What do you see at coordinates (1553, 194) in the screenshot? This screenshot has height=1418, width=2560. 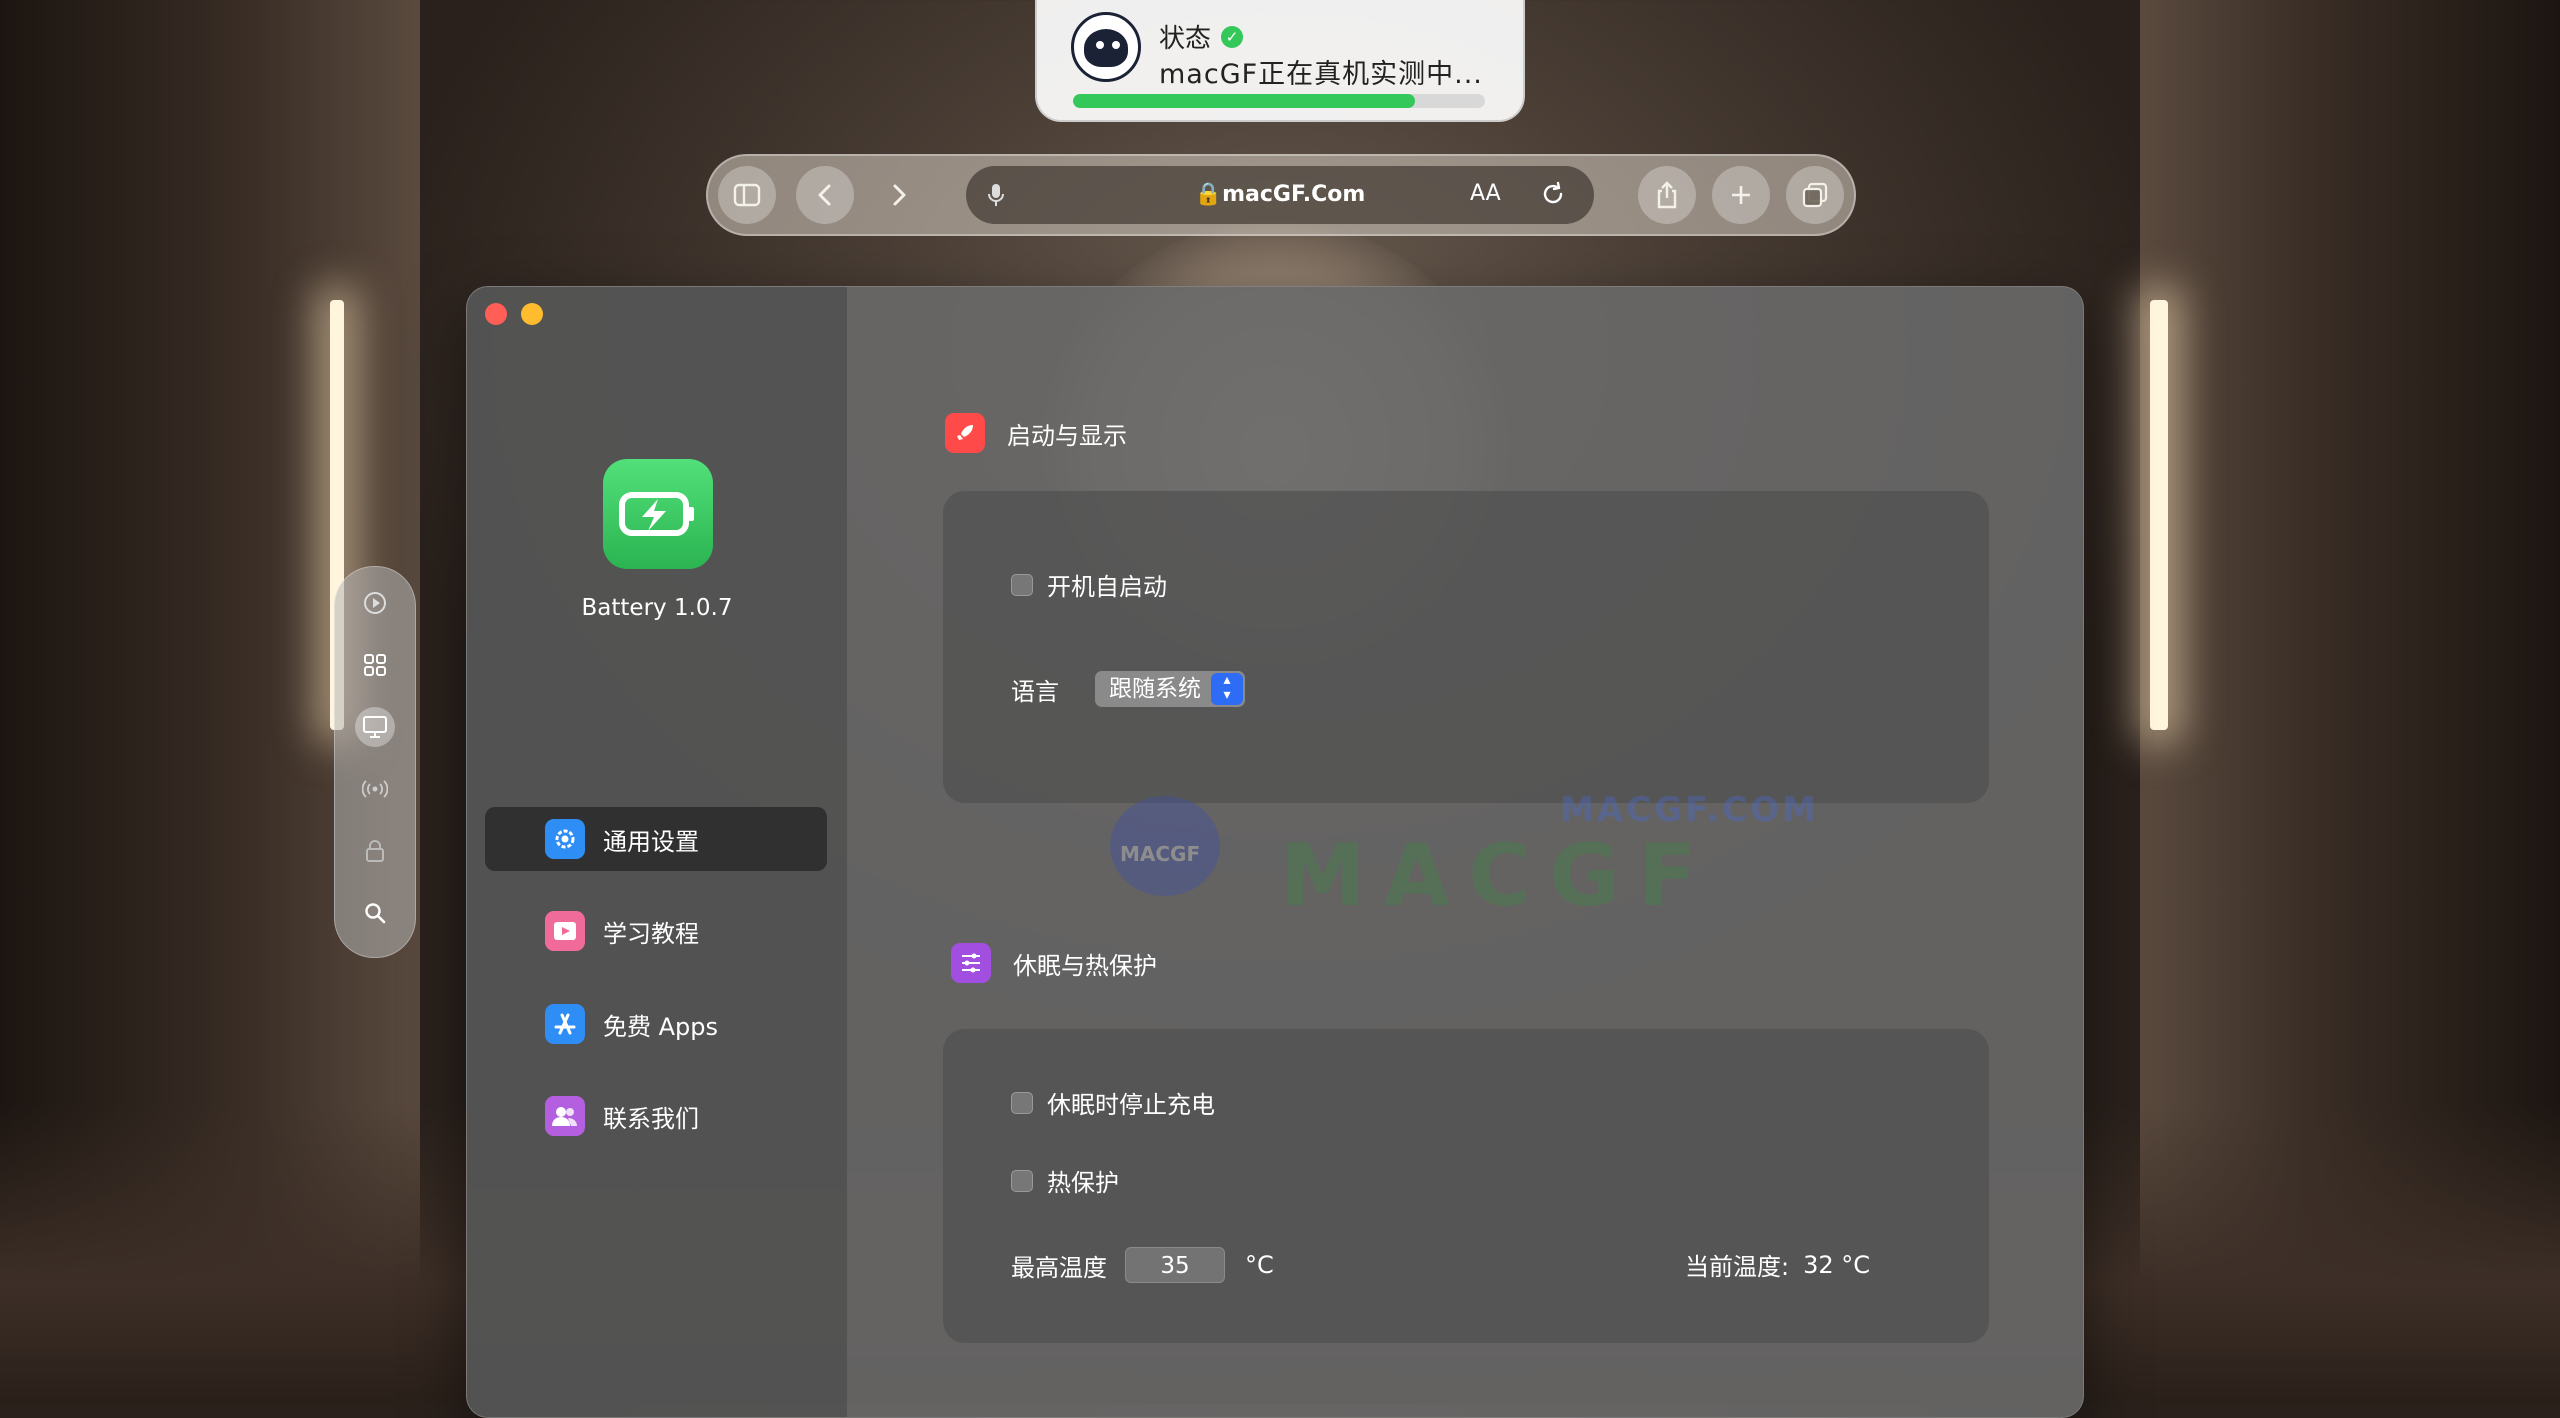 I see `reload-icon` at bounding box center [1553, 194].